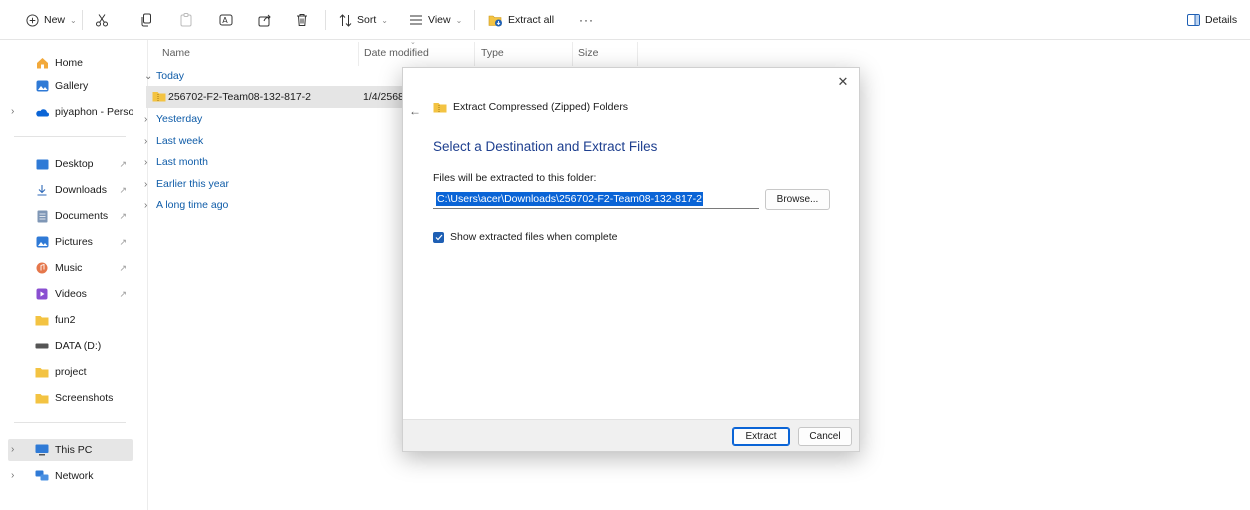  I want to click on sidebar-item-label: Network, so click(74, 476).